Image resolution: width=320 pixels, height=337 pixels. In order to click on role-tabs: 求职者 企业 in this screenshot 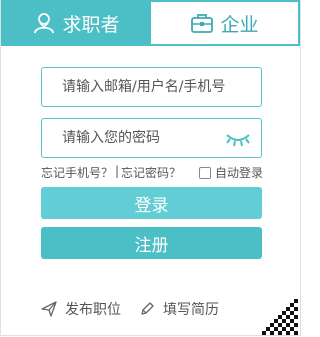, I will do `click(150, 23)`.